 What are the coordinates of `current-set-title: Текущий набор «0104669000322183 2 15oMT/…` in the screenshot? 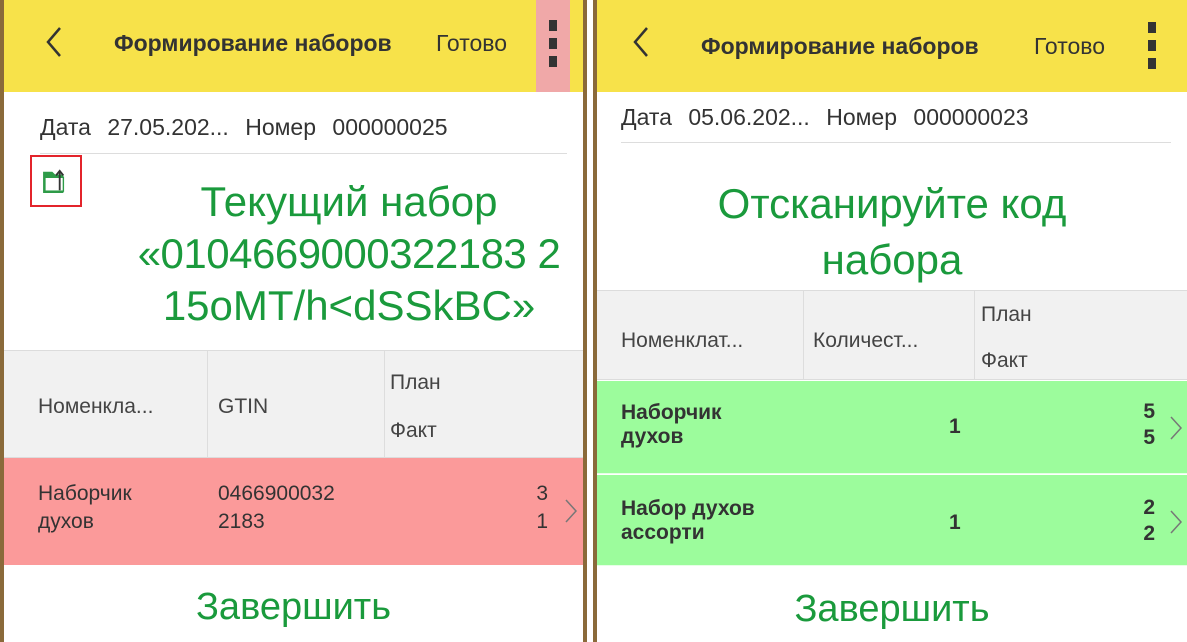 It's located at (348, 254).